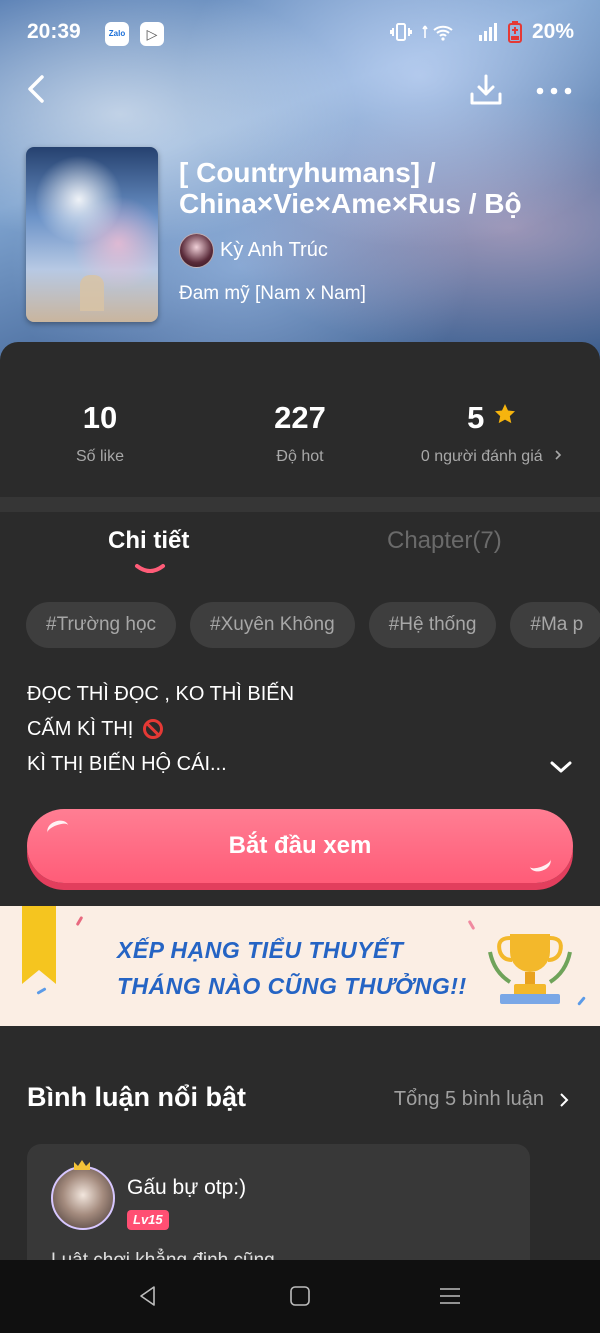  What do you see at coordinates (555, 625) in the screenshot?
I see `tag-chip: #Ma p` at bounding box center [555, 625].